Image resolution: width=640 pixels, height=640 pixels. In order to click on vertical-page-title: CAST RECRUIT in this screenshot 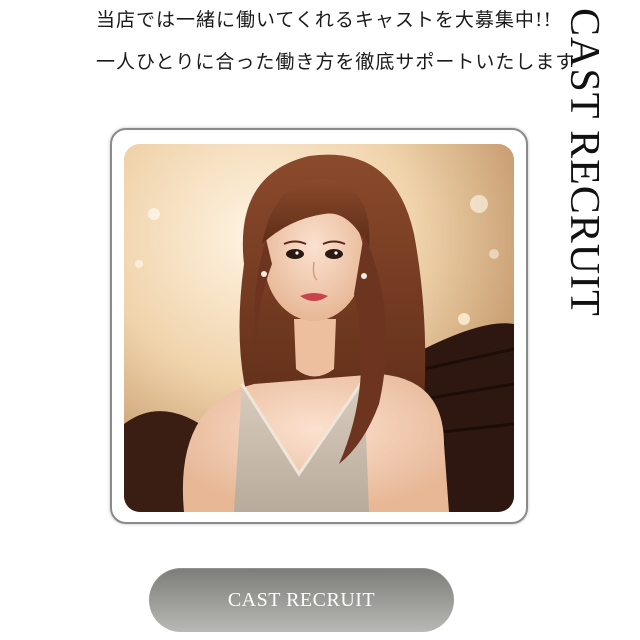, I will do `click(584, 162)`.